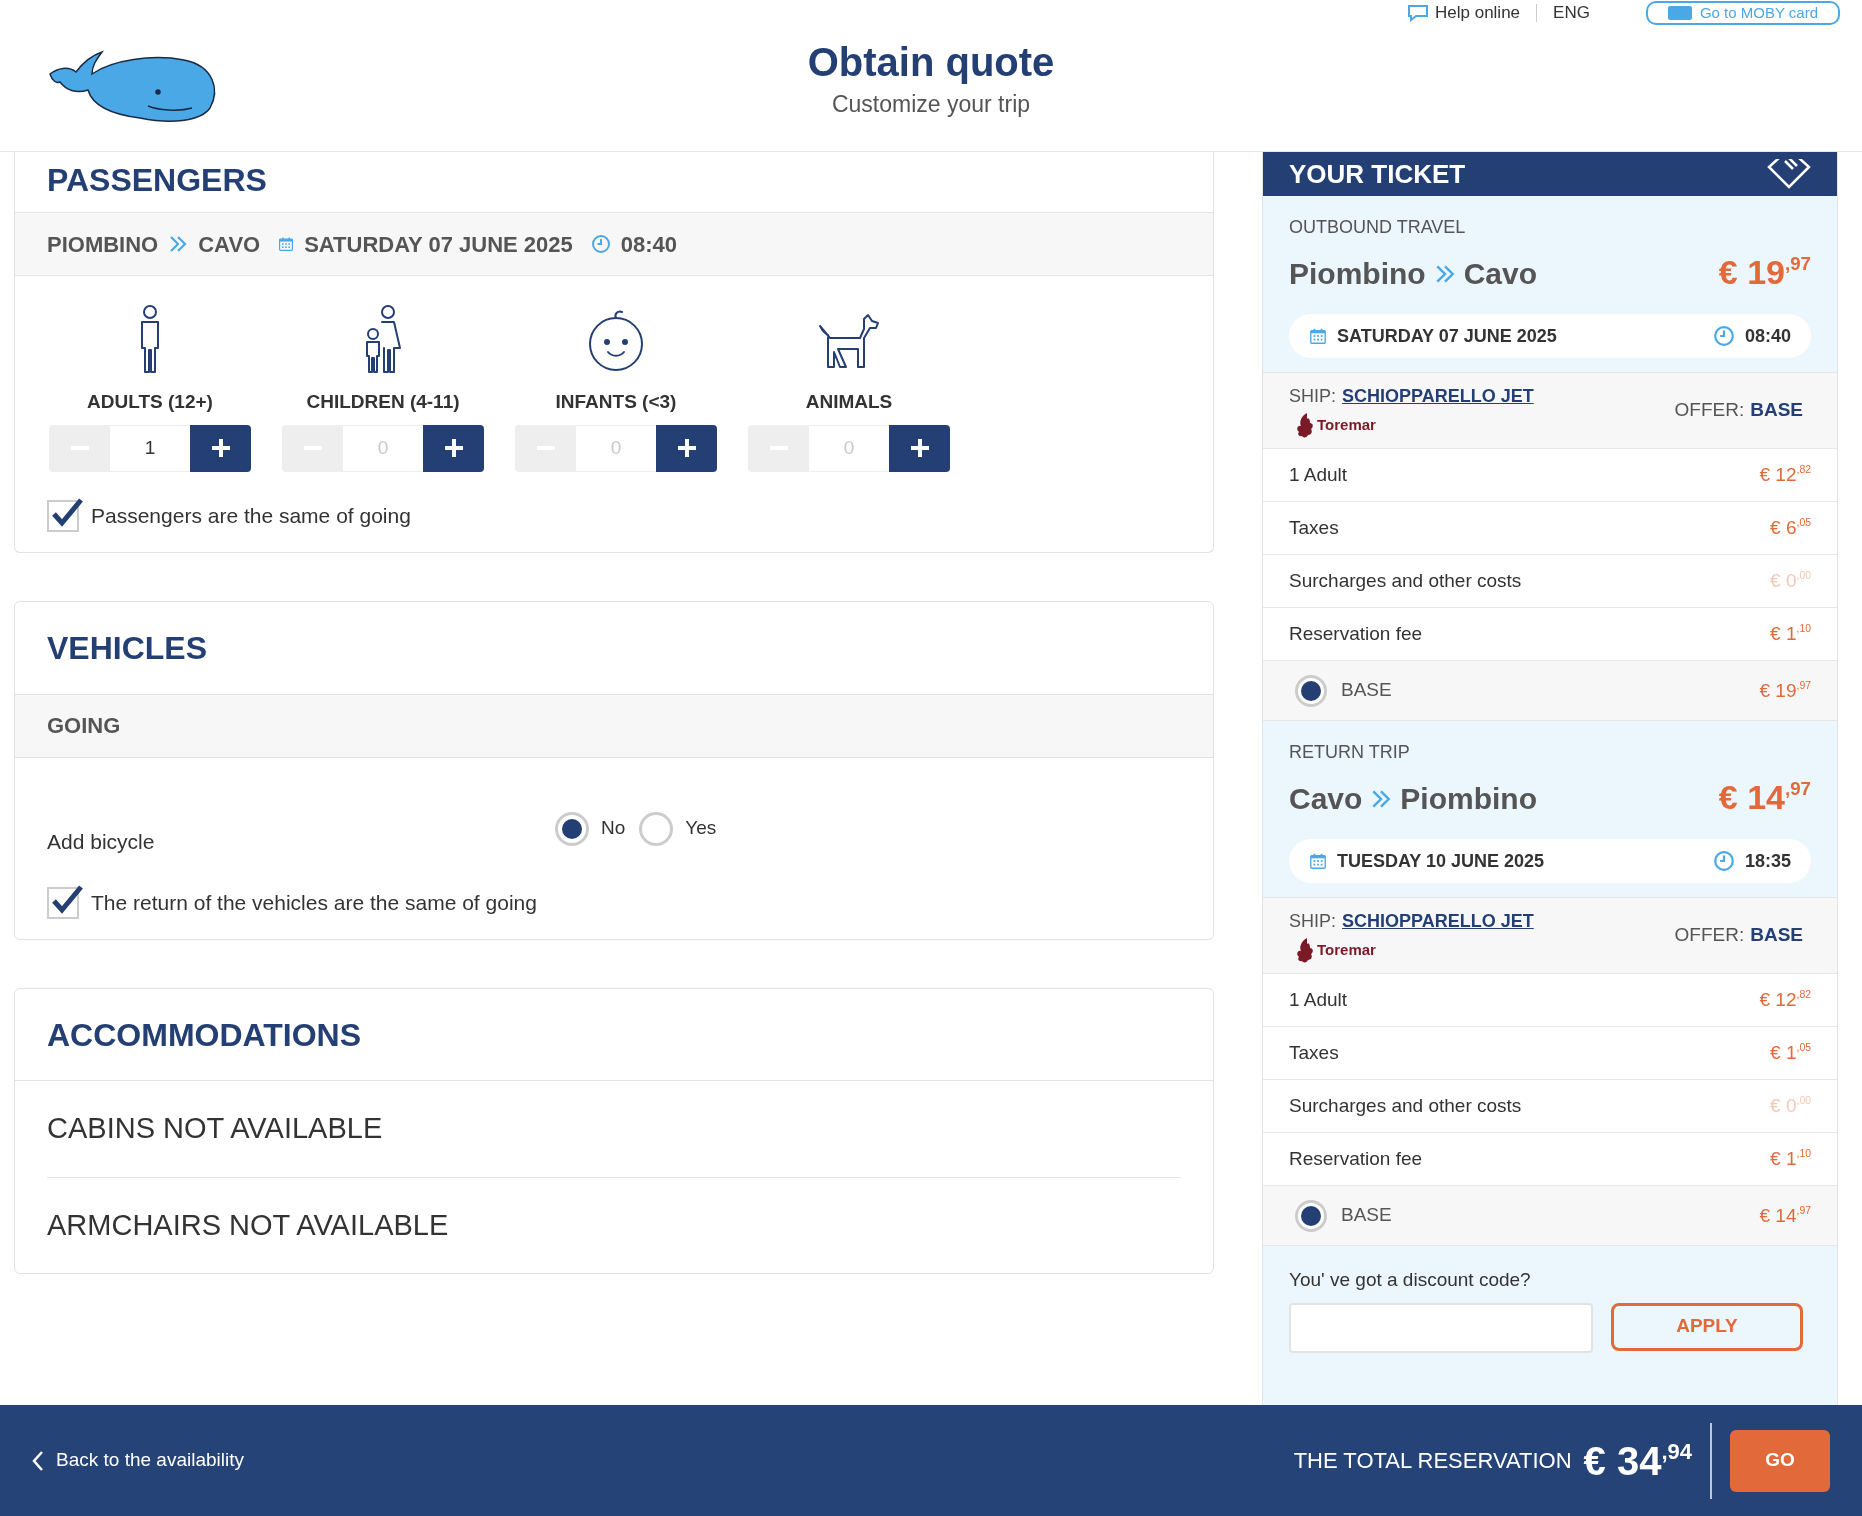 The width and height of the screenshot is (1862, 1516). What do you see at coordinates (229, 244) in the screenshot?
I see `route-destination: CAVO` at bounding box center [229, 244].